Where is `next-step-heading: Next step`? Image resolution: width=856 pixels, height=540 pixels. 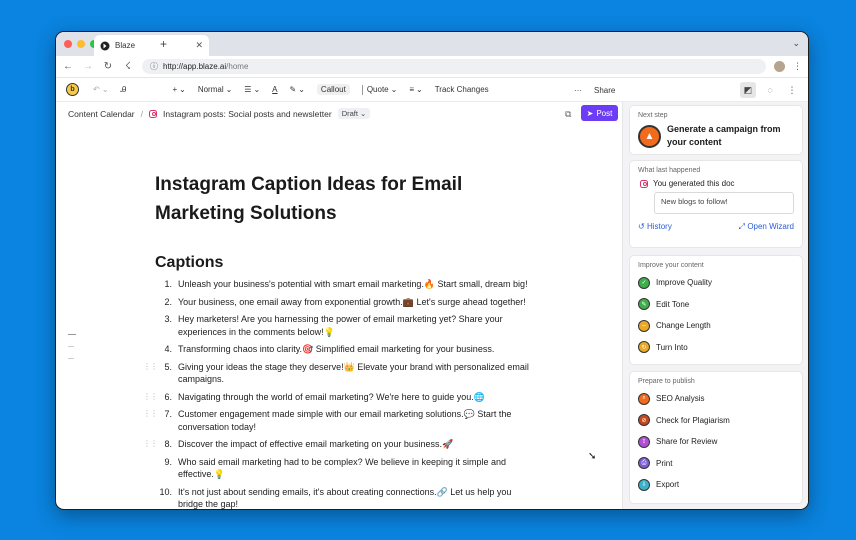
next-step-heading: Next step is located at coordinates (653, 115).